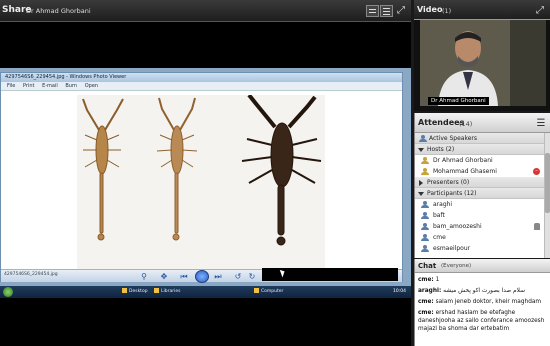 This screenshot has width=550, height=346. What do you see at coordinates (58, 11) in the screenshot?
I see `share-presenter-name: Dr Ahmad Ghorbani` at bounding box center [58, 11].